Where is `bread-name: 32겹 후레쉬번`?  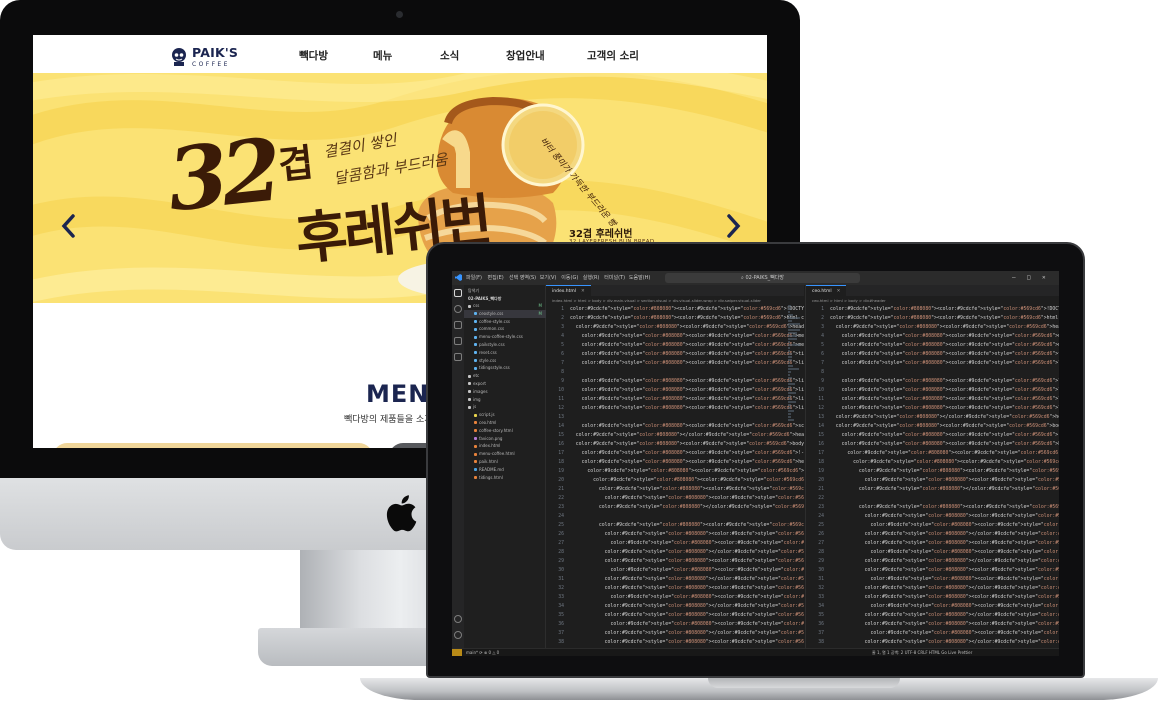
bread-name: 32겹 후레쉬번 is located at coordinates (601, 234).